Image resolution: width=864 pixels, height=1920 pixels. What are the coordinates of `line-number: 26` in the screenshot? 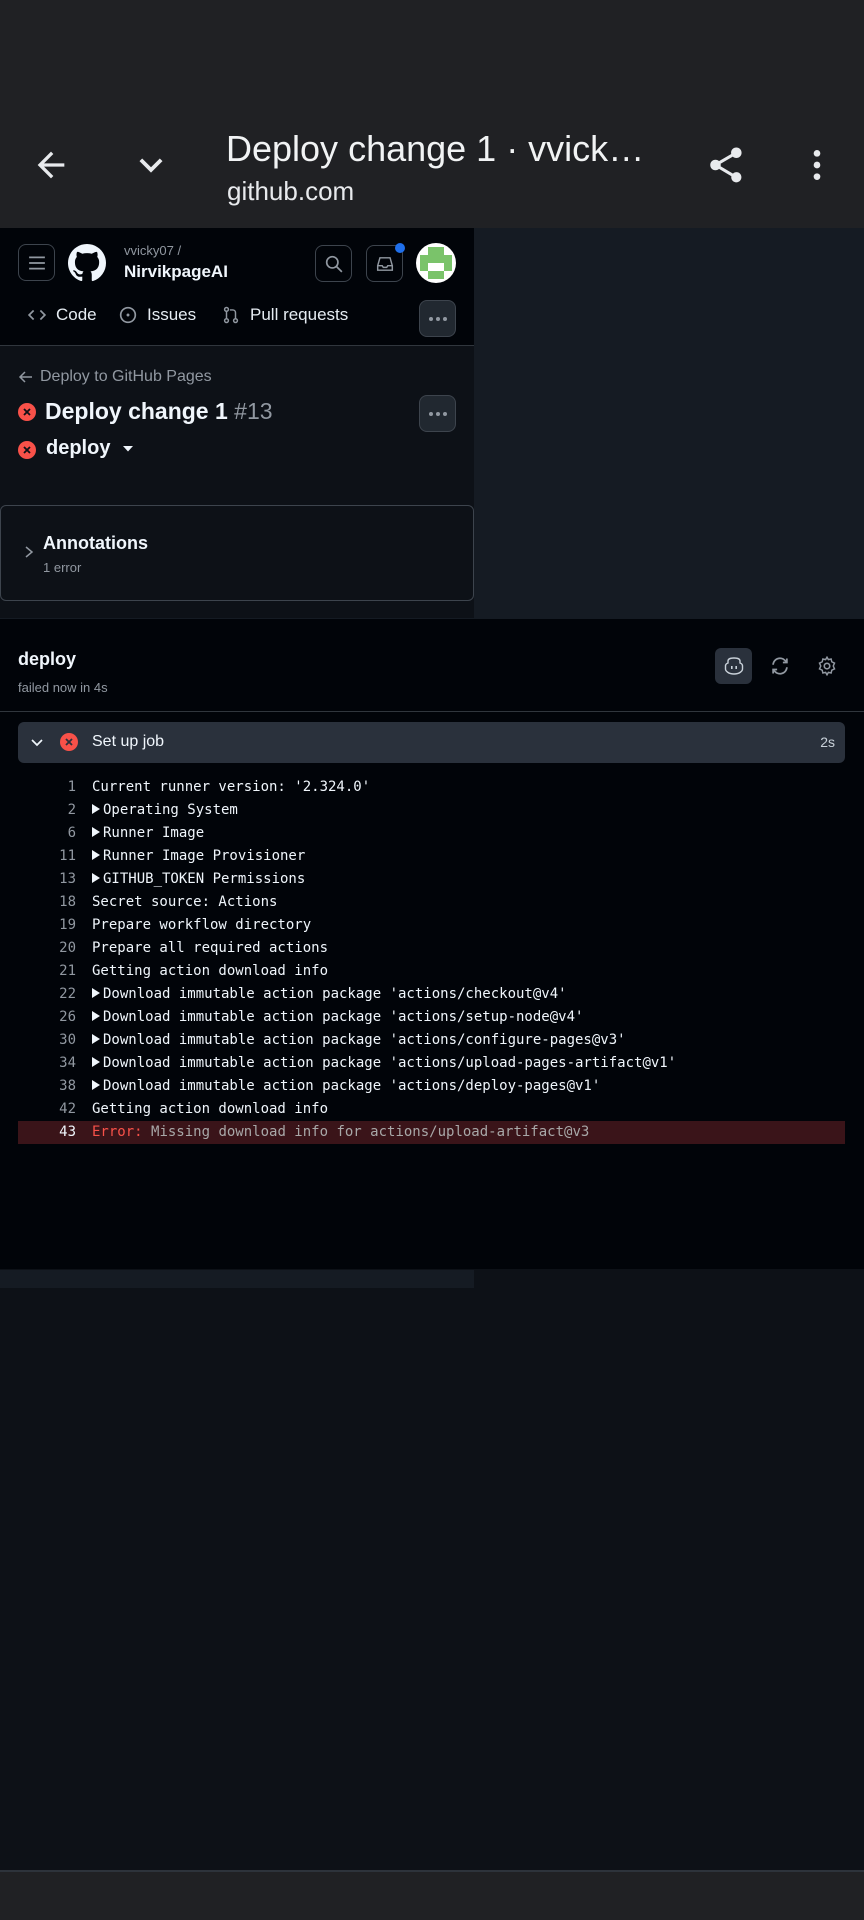 It's located at (46, 1017).